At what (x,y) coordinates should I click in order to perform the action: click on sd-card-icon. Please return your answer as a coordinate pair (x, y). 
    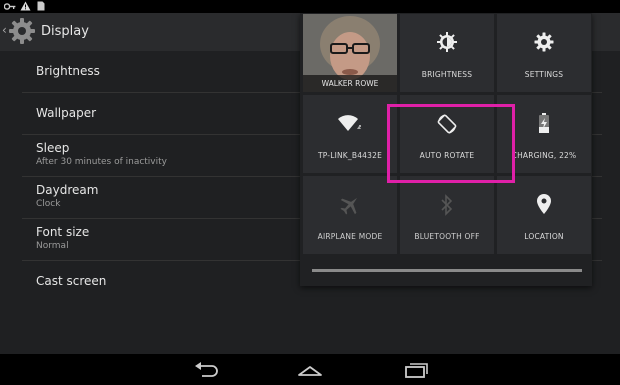
    Looking at the image, I should click on (41, 6).